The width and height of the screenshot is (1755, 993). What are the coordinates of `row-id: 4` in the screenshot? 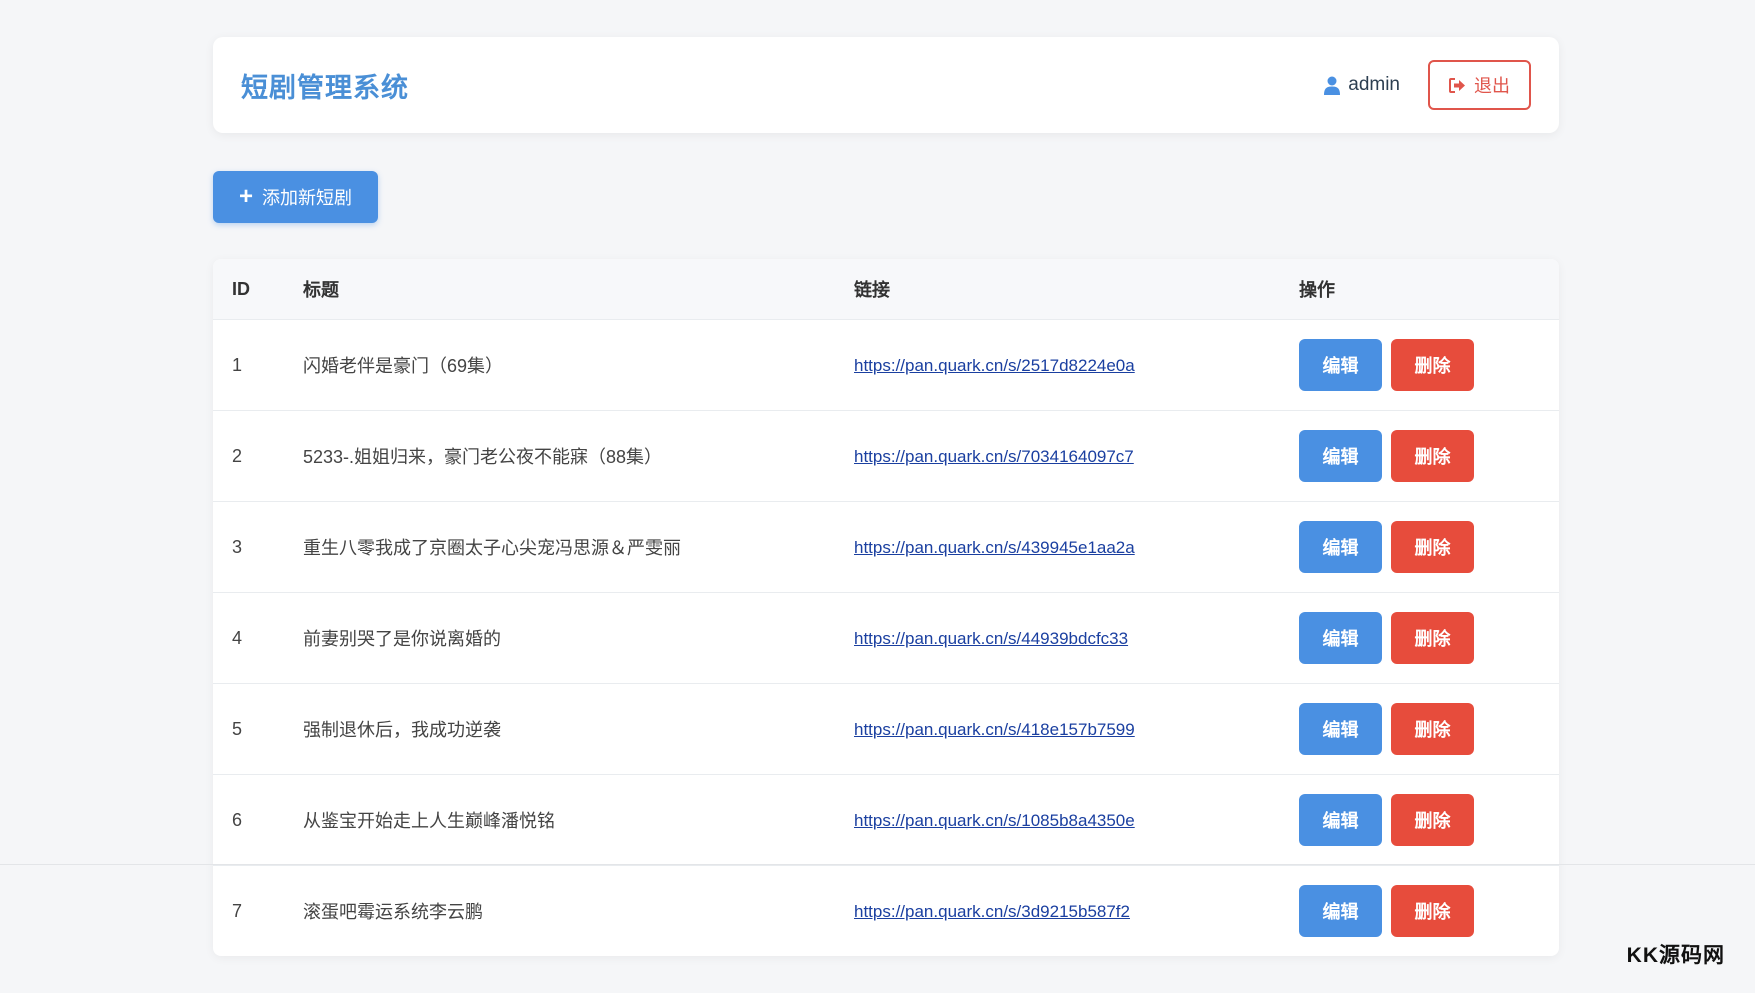 It's located at (237, 637).